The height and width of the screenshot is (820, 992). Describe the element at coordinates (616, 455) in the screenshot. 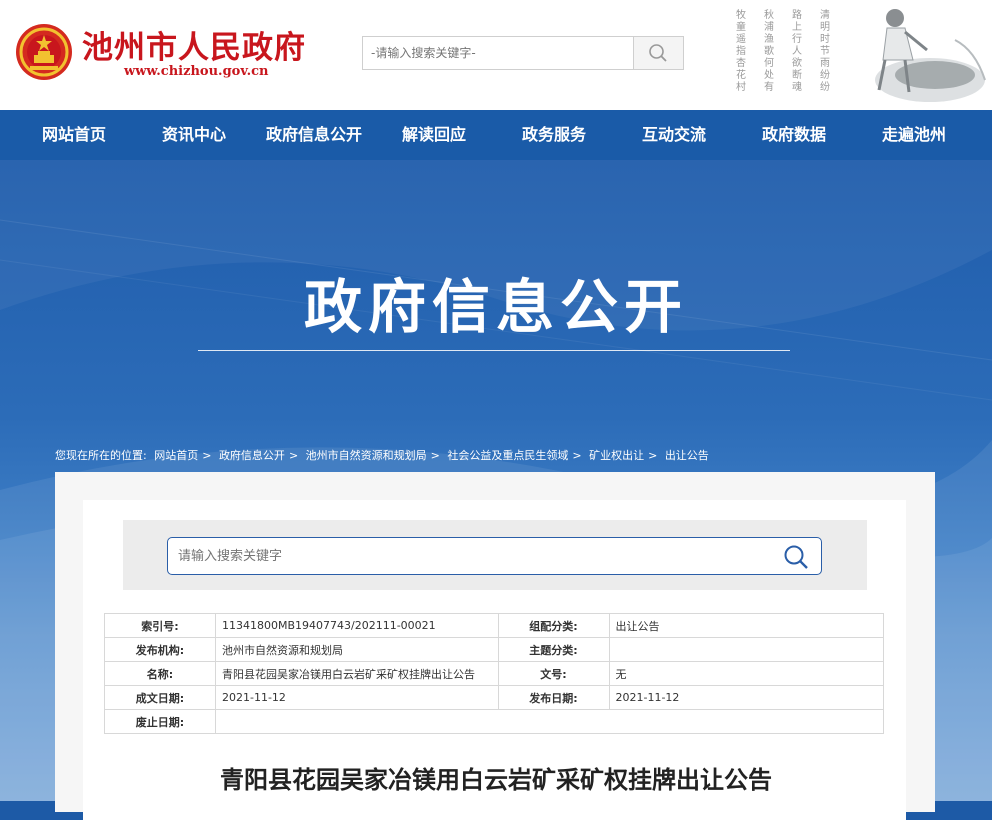

I see `breadcrumb-item: 矿业权出让` at that location.